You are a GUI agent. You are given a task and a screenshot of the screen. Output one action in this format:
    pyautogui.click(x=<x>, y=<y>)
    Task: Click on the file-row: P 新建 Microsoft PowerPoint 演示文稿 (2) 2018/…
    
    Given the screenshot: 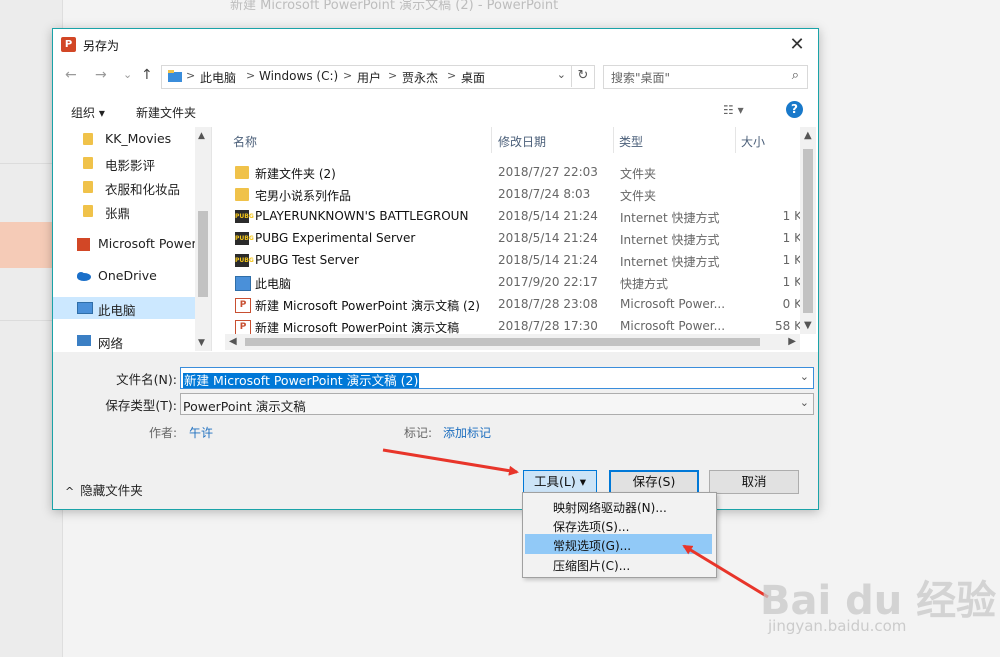 What is the action you would take?
    pyautogui.click(x=512, y=304)
    